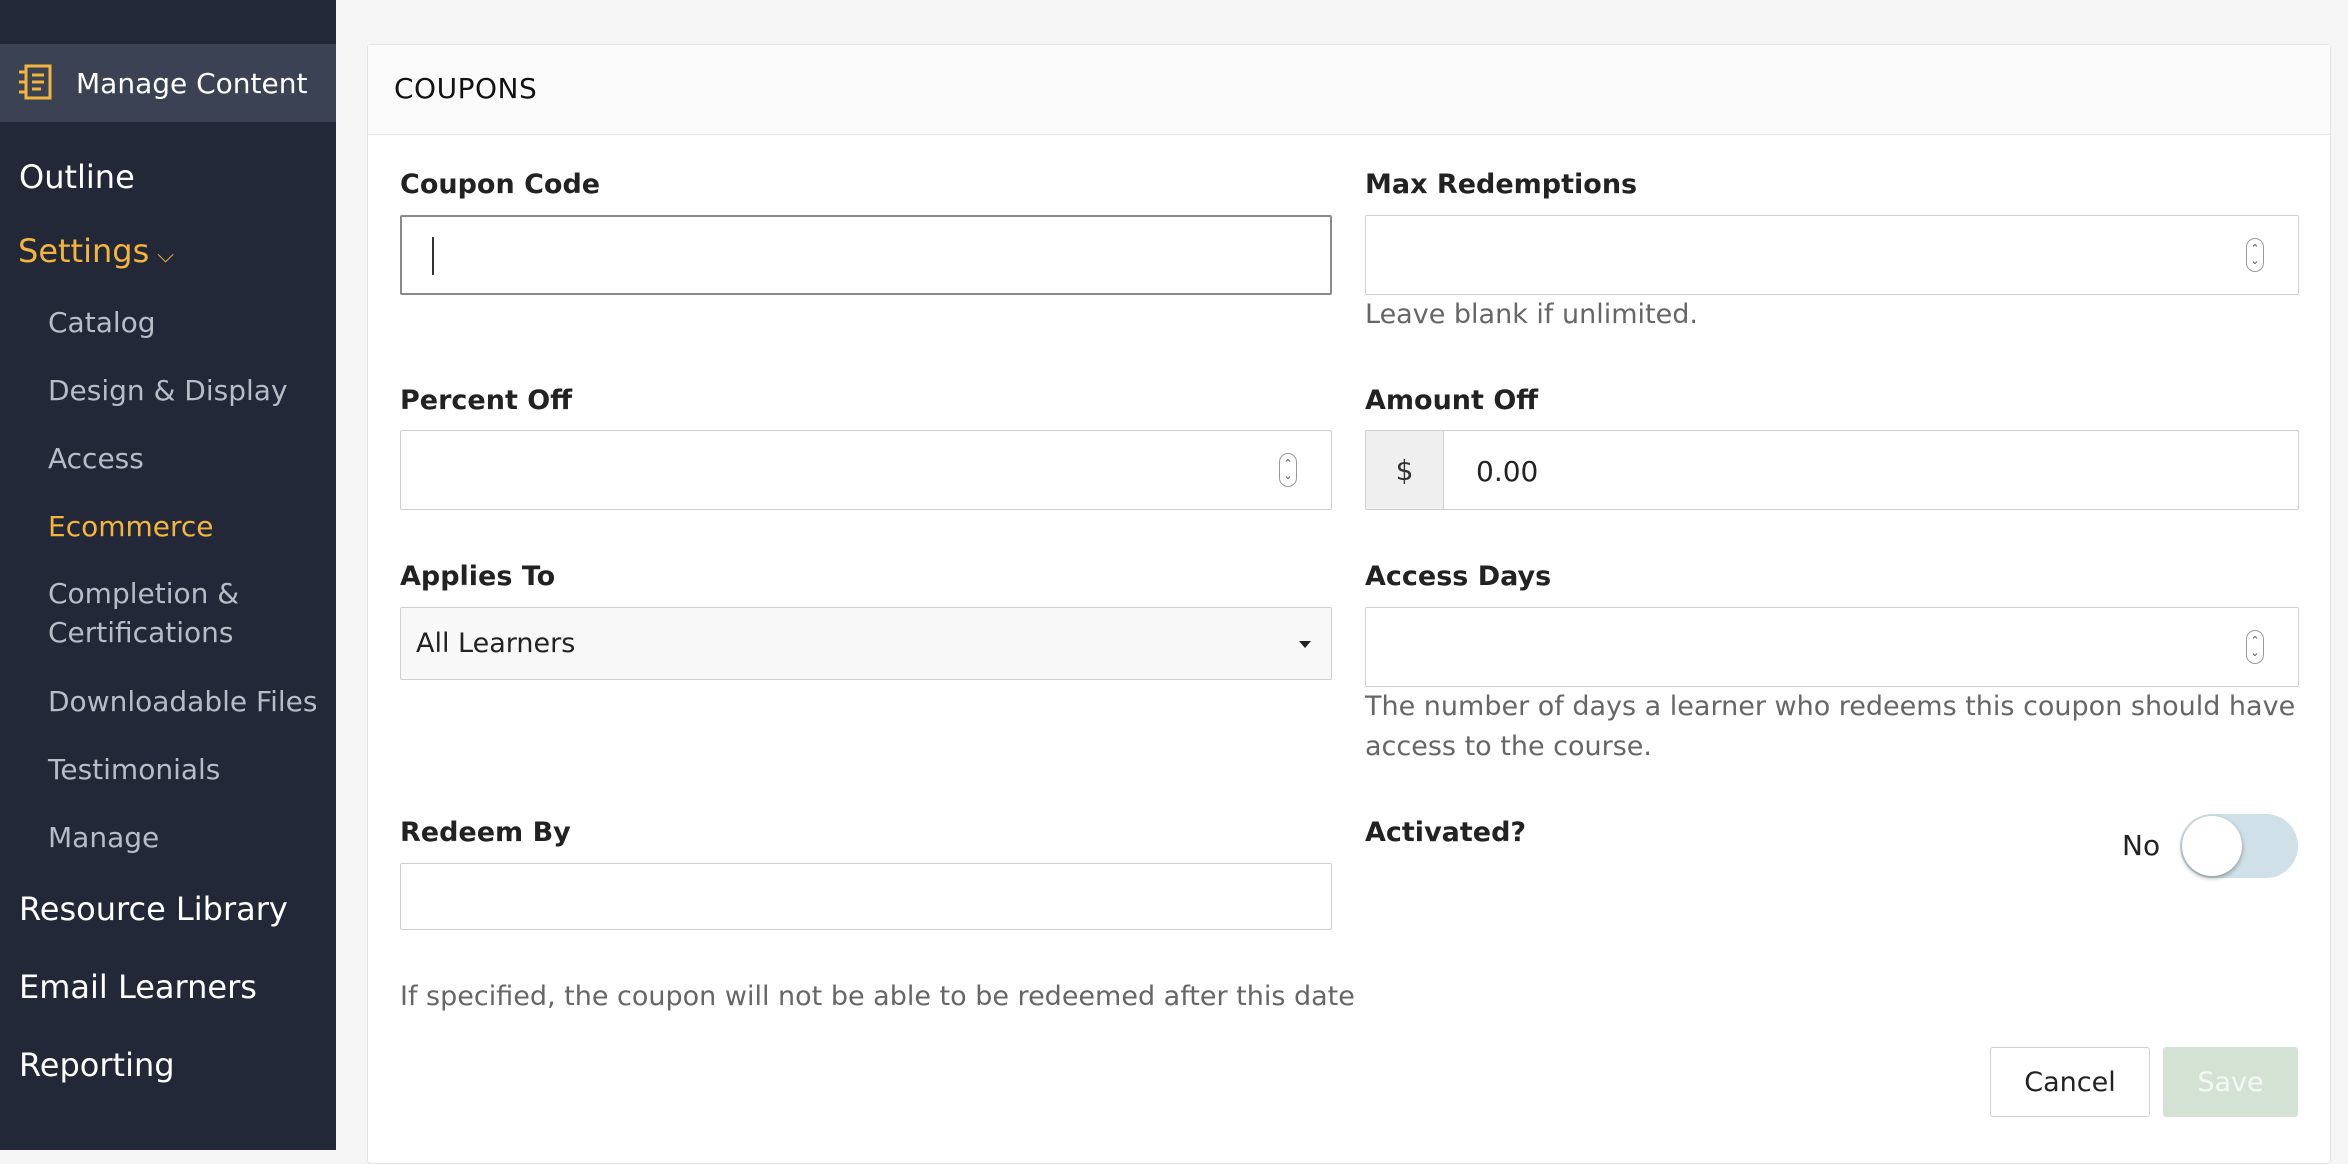  I want to click on amount-off-label: Amount Off, so click(1452, 400).